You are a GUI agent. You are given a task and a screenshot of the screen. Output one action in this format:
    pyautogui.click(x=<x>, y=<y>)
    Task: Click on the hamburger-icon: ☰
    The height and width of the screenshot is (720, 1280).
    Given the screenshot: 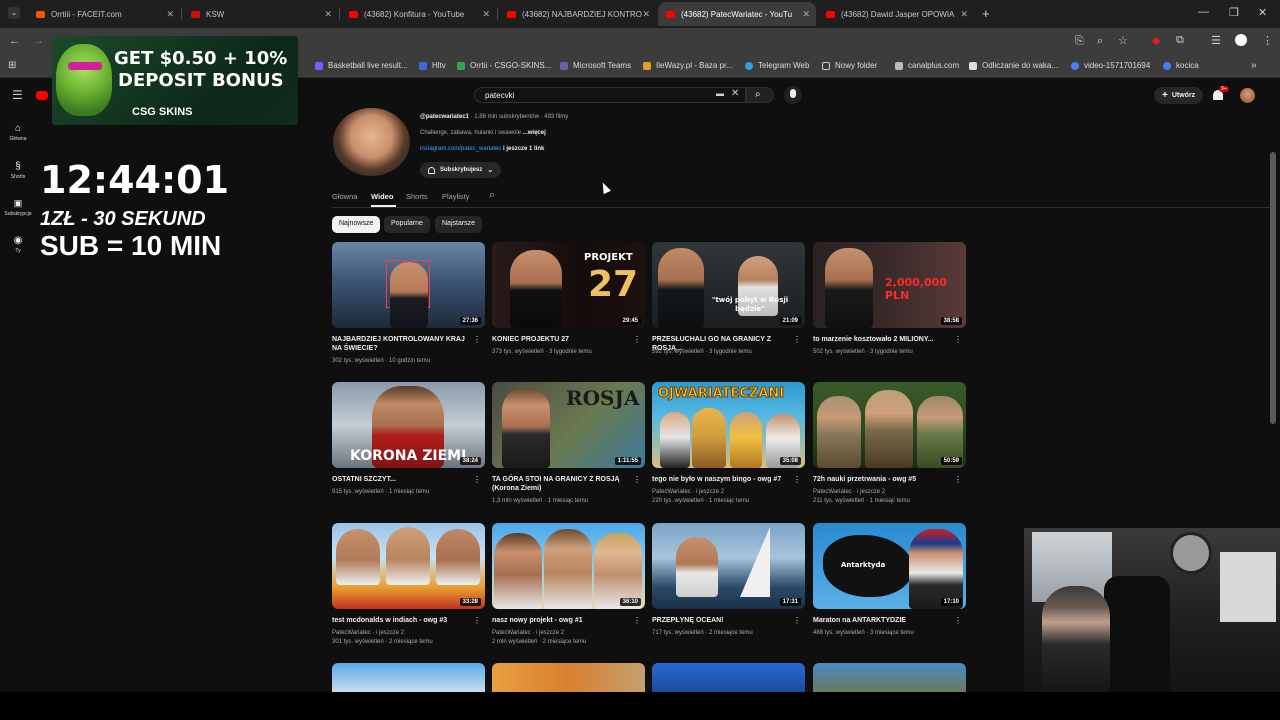 What is the action you would take?
    pyautogui.click(x=17, y=95)
    